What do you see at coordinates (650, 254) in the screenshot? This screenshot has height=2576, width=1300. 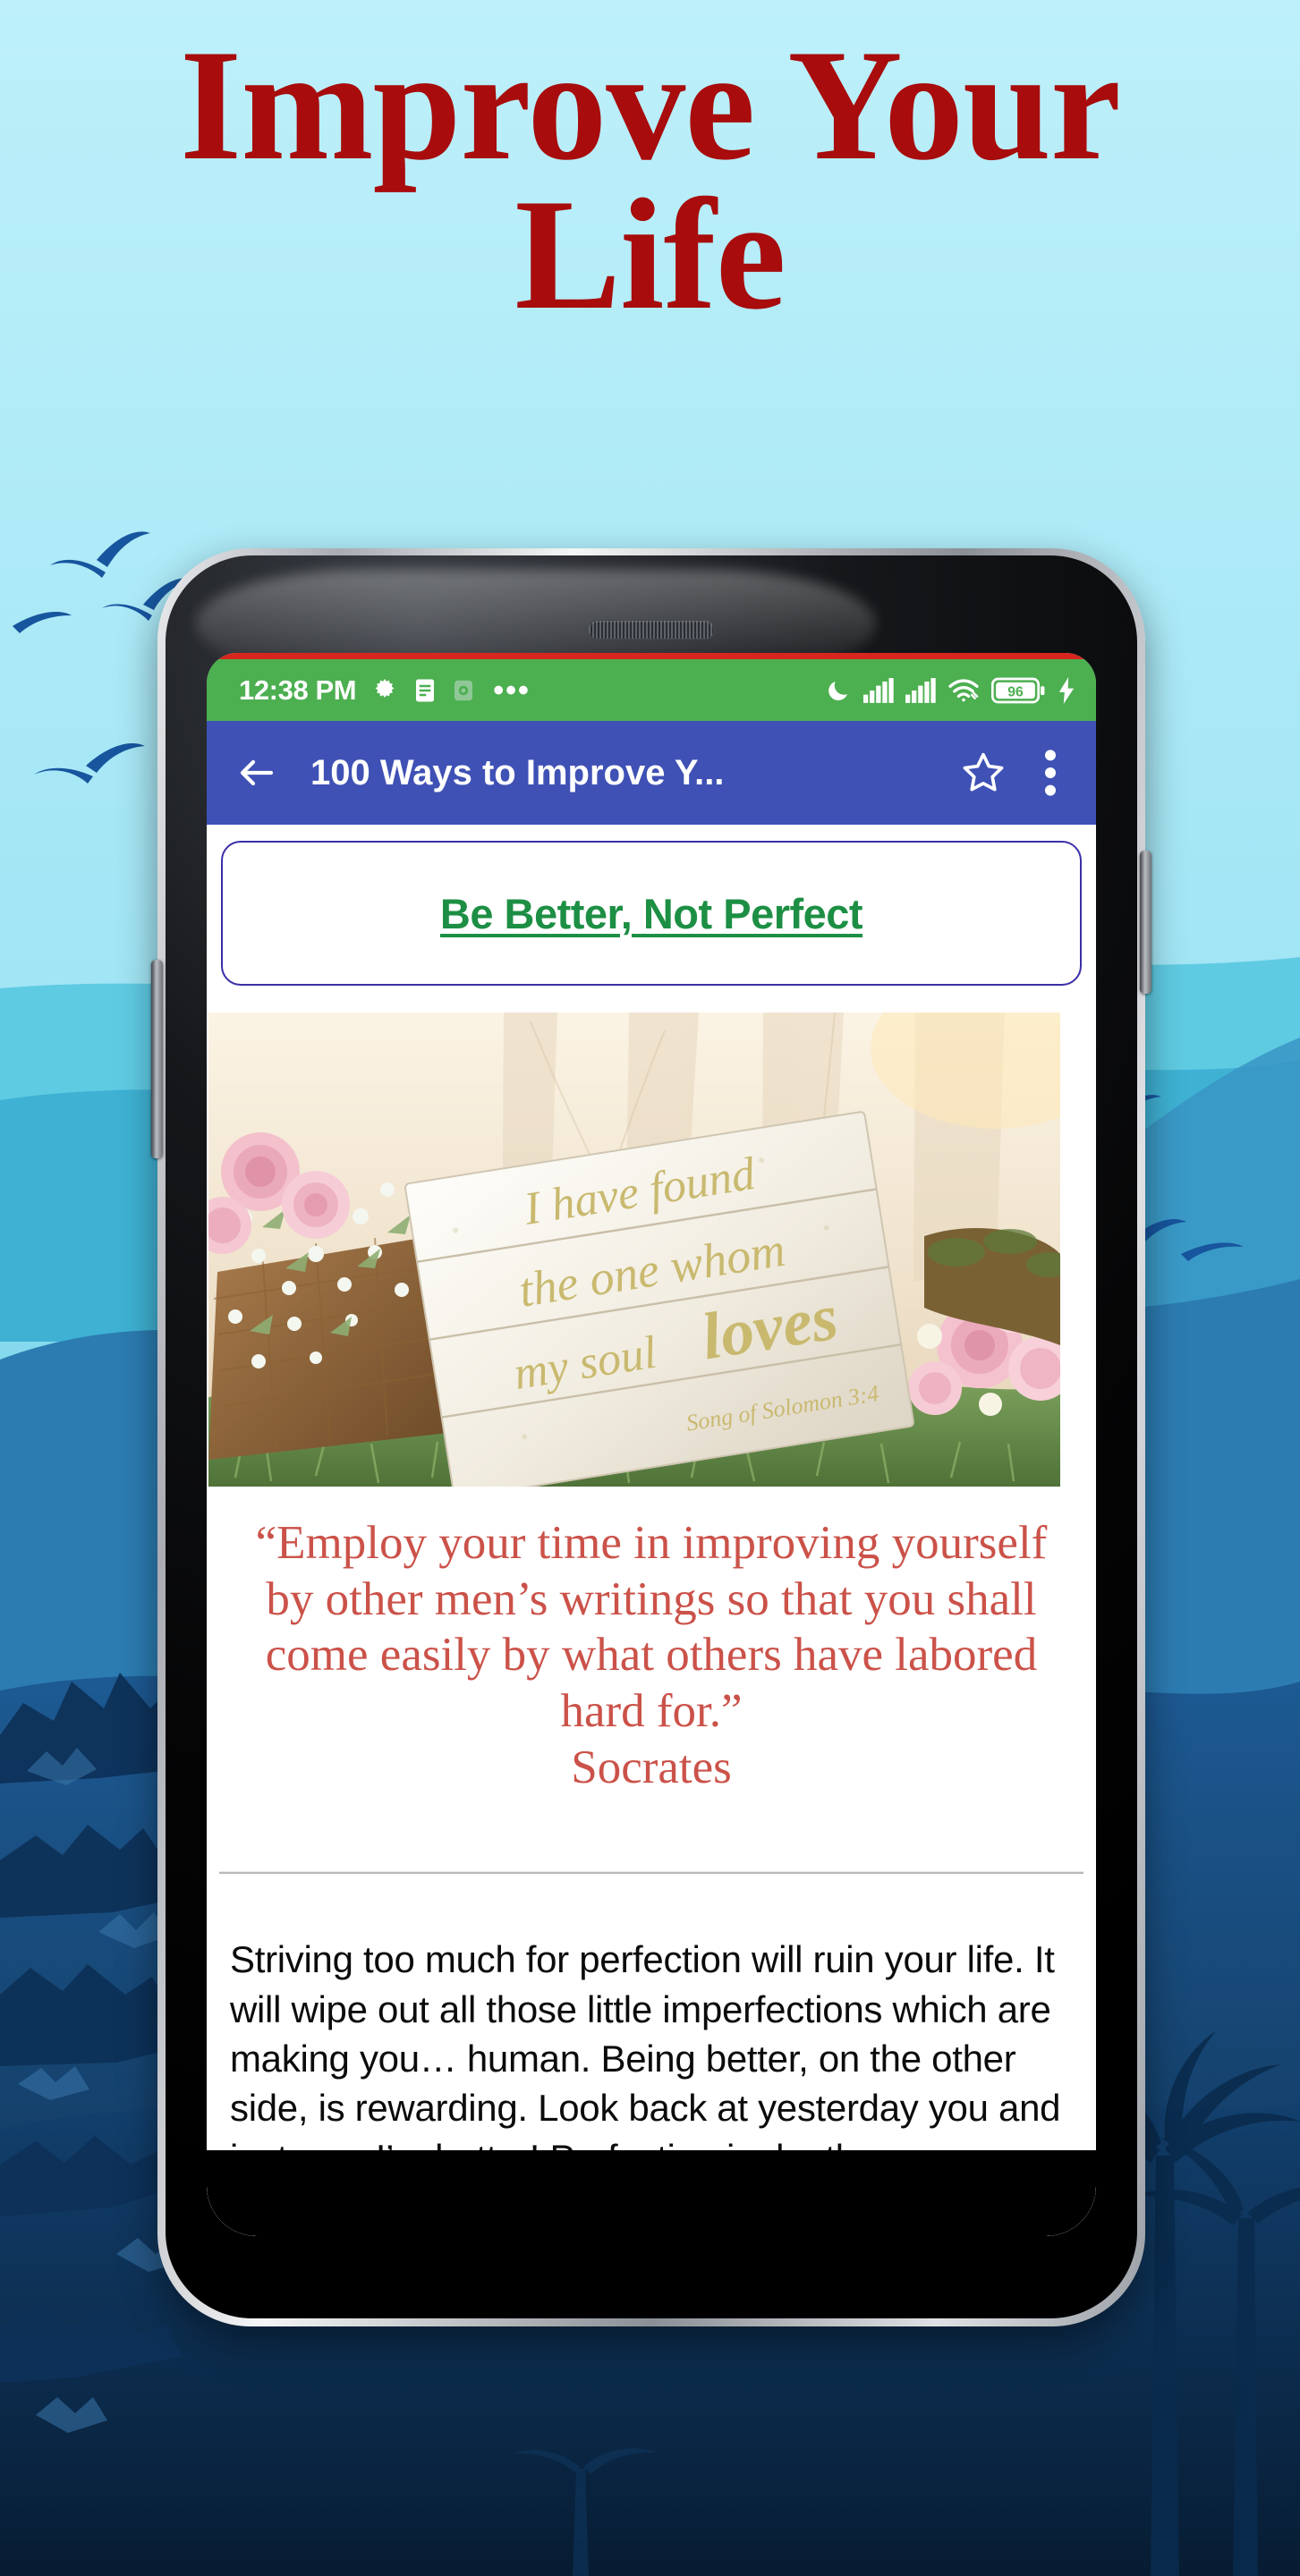 I see `promo-headline-line2: Life` at bounding box center [650, 254].